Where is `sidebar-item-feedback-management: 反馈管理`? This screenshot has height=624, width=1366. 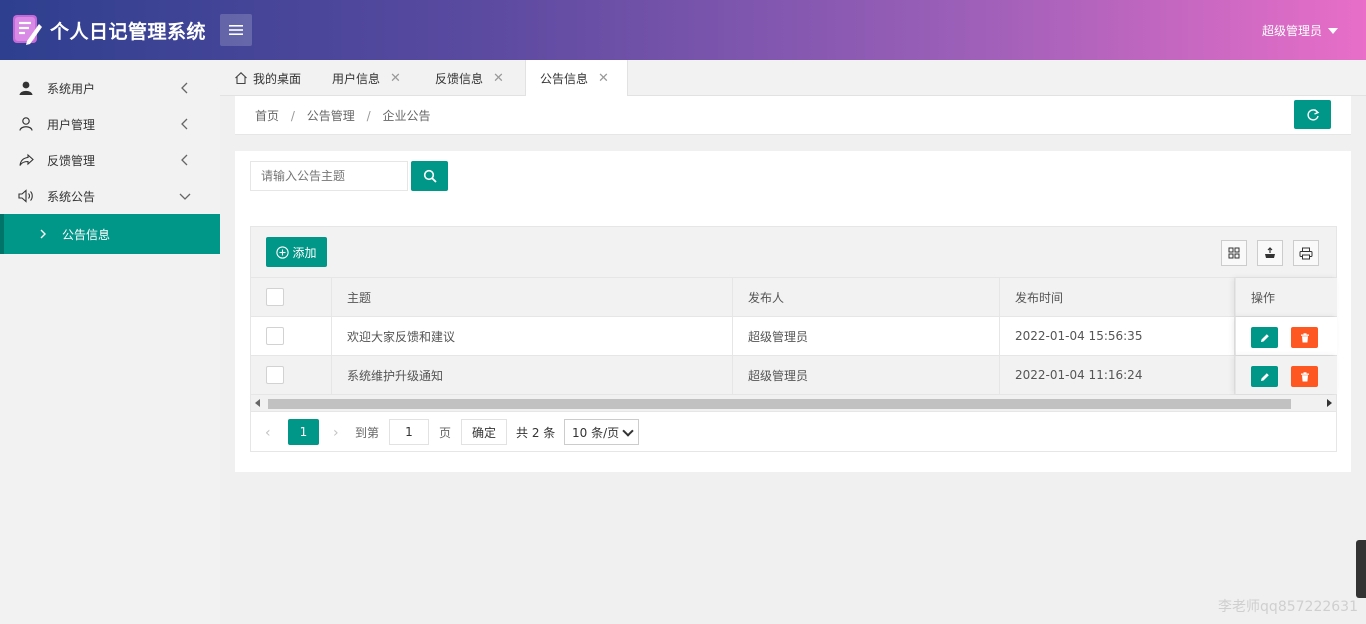
sidebar-item-feedback-management: 反馈管理 is located at coordinates (110, 160).